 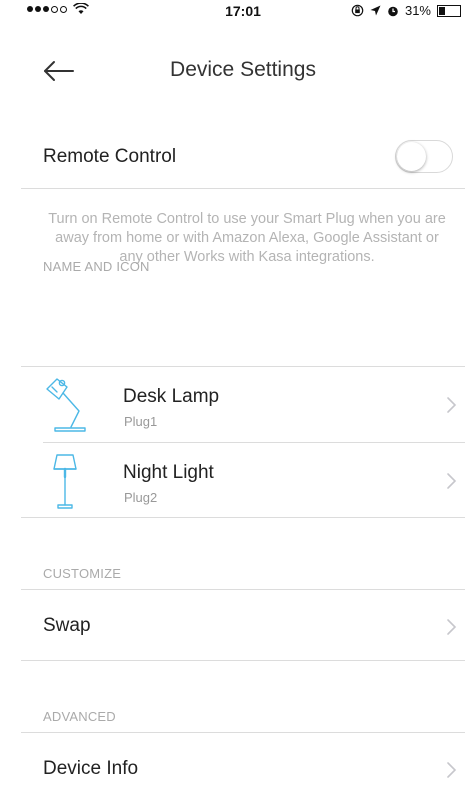 What do you see at coordinates (79, 716) in the screenshot?
I see `section-header-advanced: ADVANCED` at bounding box center [79, 716].